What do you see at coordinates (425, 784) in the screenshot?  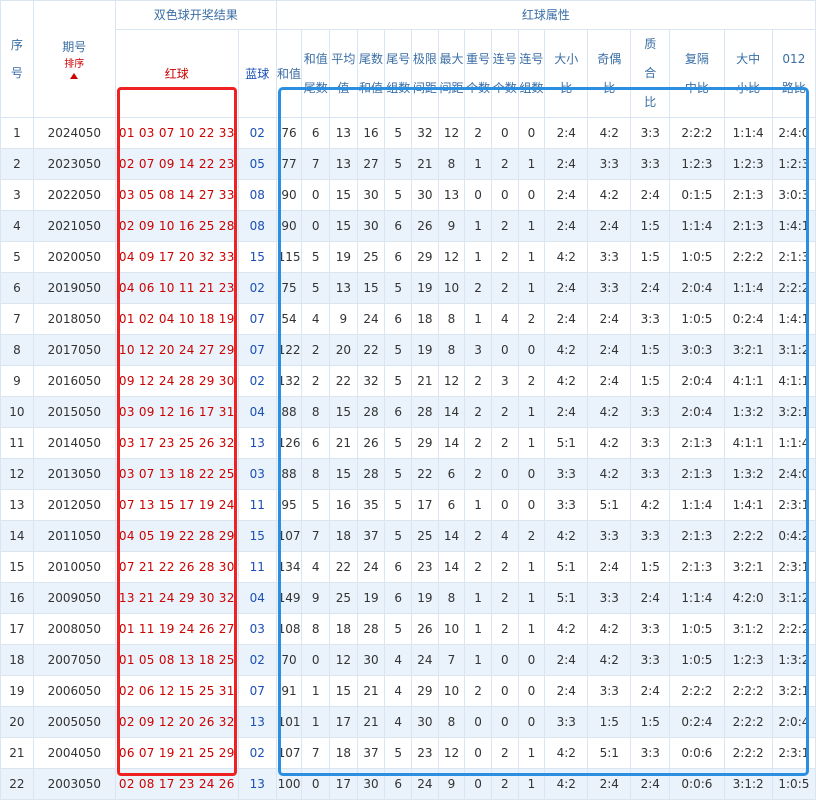 I see `row-attr-5: 24` at bounding box center [425, 784].